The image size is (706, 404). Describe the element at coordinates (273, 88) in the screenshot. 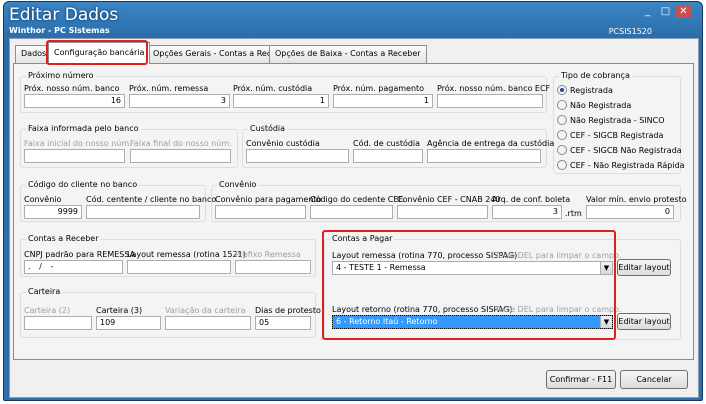

I see `label-prox-custodia: Próx. núm. custódia` at that location.